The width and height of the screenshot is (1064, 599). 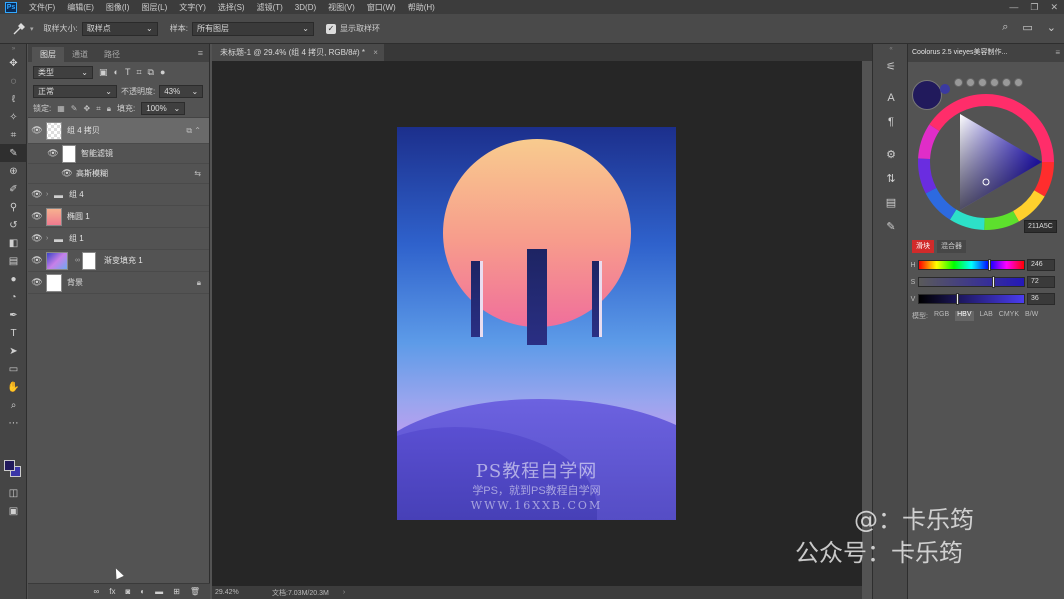 What do you see at coordinates (270, 7) in the screenshot?
I see `menu-filter: 滤镜(T)` at bounding box center [270, 7].